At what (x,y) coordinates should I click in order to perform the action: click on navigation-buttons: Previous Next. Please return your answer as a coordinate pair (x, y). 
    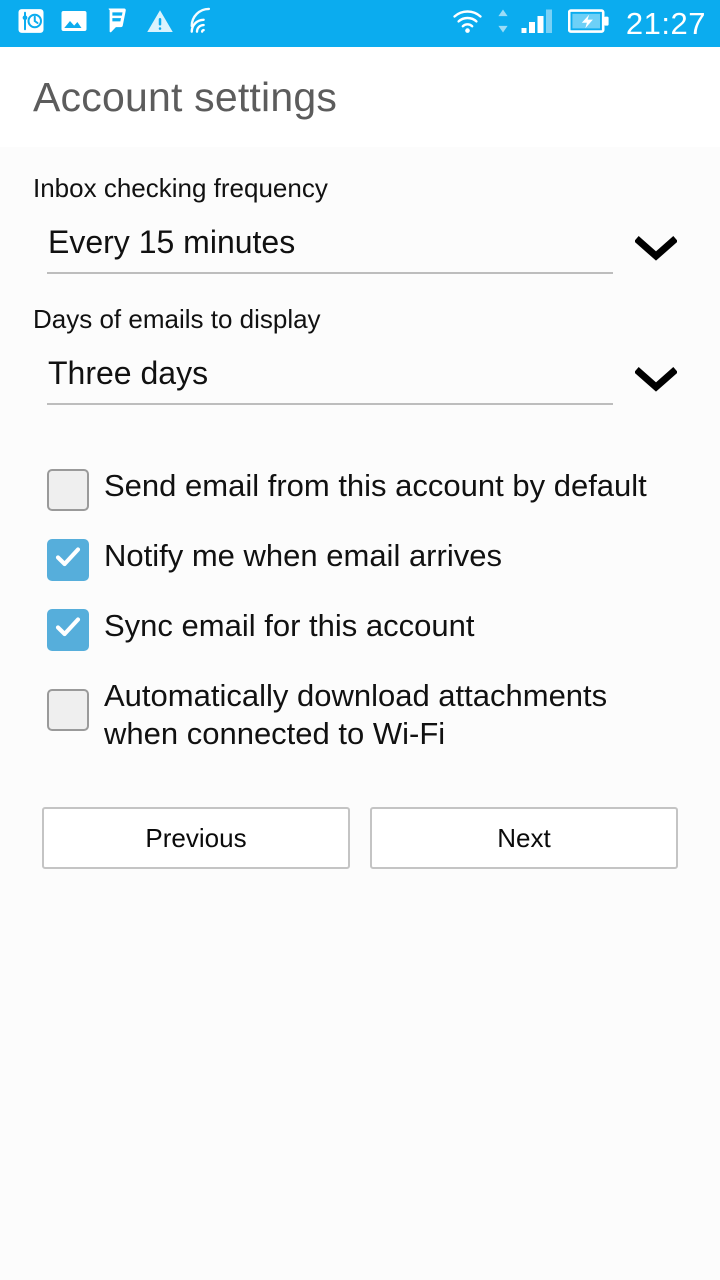
    Looking at the image, I should click on (360, 838).